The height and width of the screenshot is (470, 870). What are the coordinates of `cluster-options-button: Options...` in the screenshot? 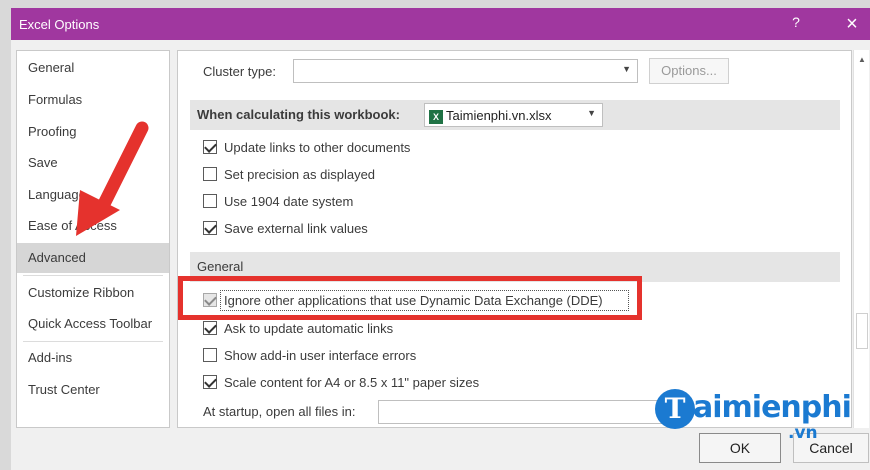 It's located at (689, 71).